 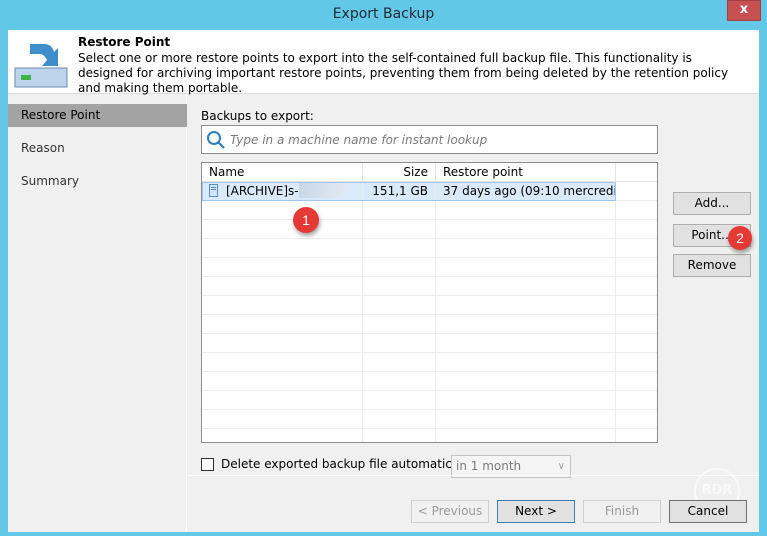 I want to click on machine-search-box, so click(x=429, y=139).